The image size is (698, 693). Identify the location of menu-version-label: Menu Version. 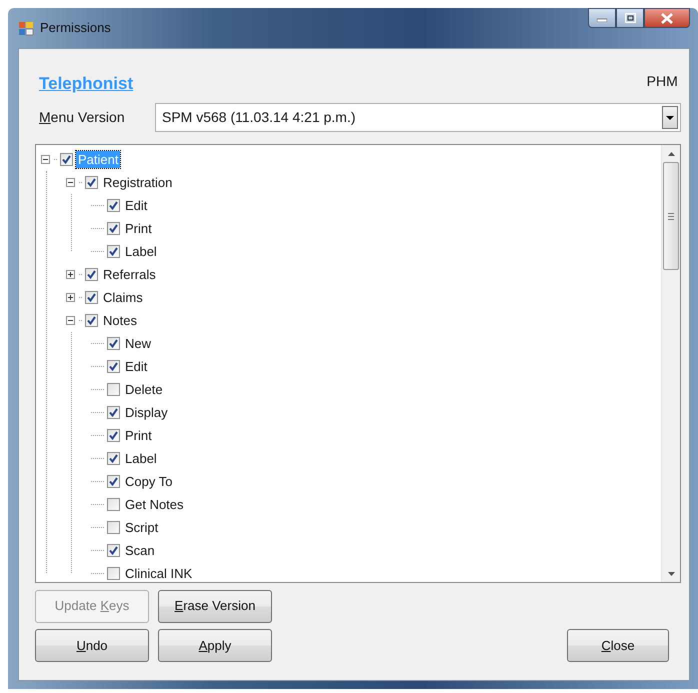
(82, 117).